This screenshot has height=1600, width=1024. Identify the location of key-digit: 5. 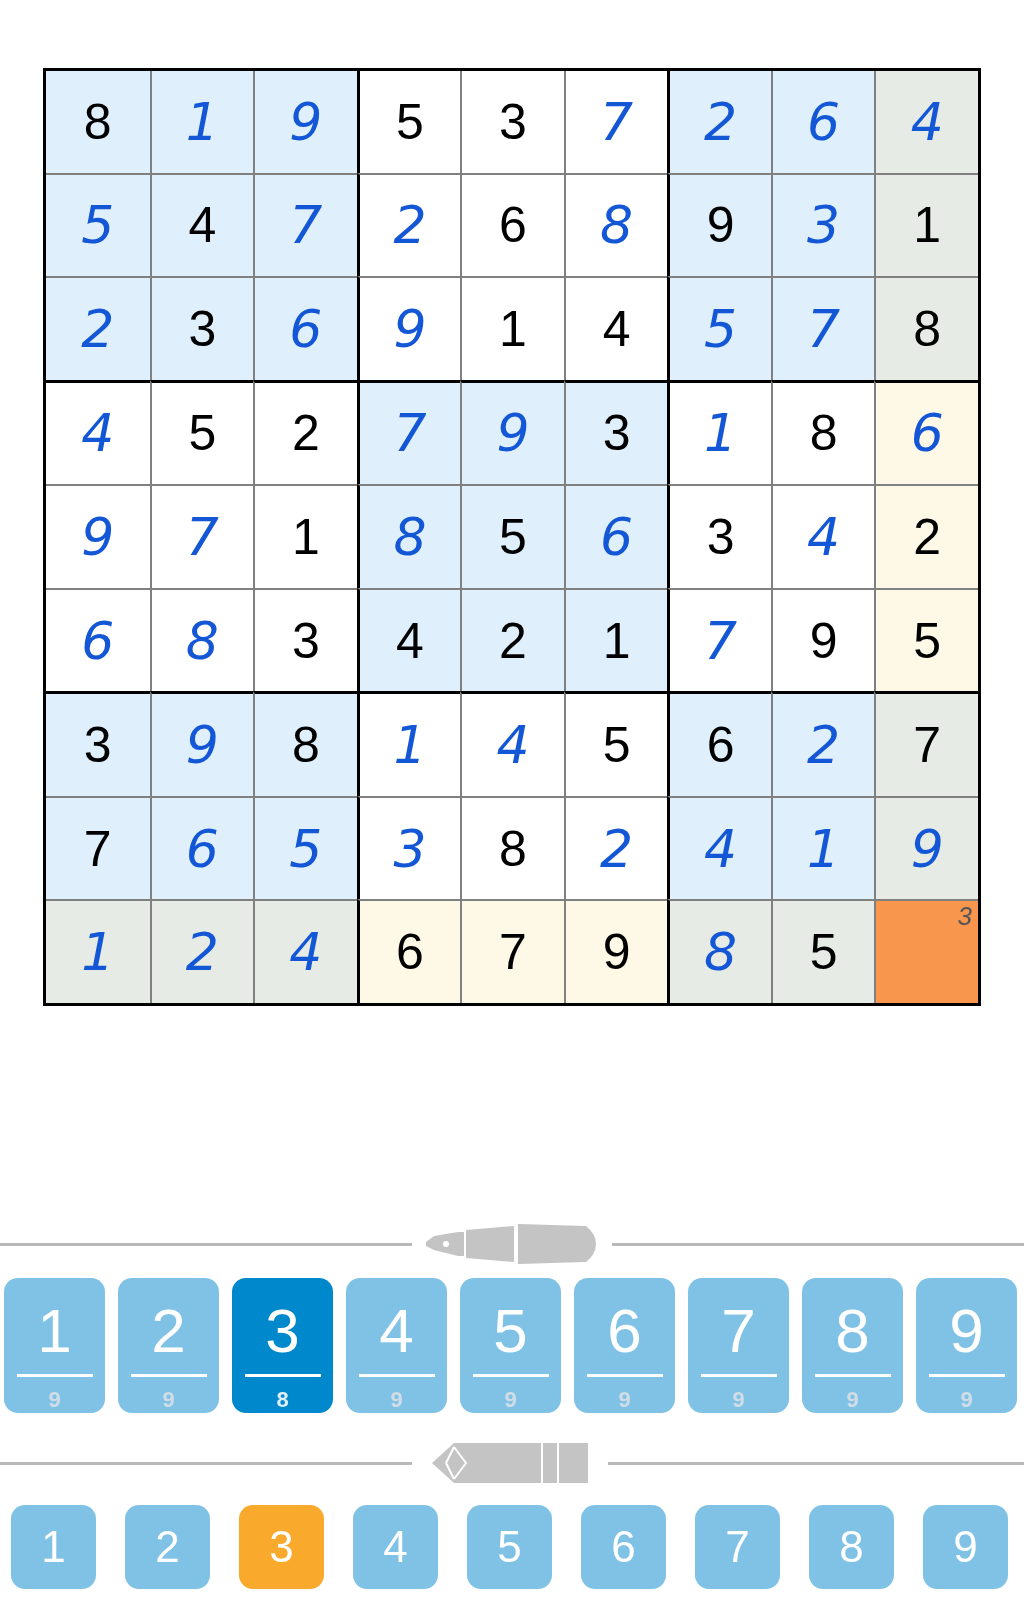
(510, 1331).